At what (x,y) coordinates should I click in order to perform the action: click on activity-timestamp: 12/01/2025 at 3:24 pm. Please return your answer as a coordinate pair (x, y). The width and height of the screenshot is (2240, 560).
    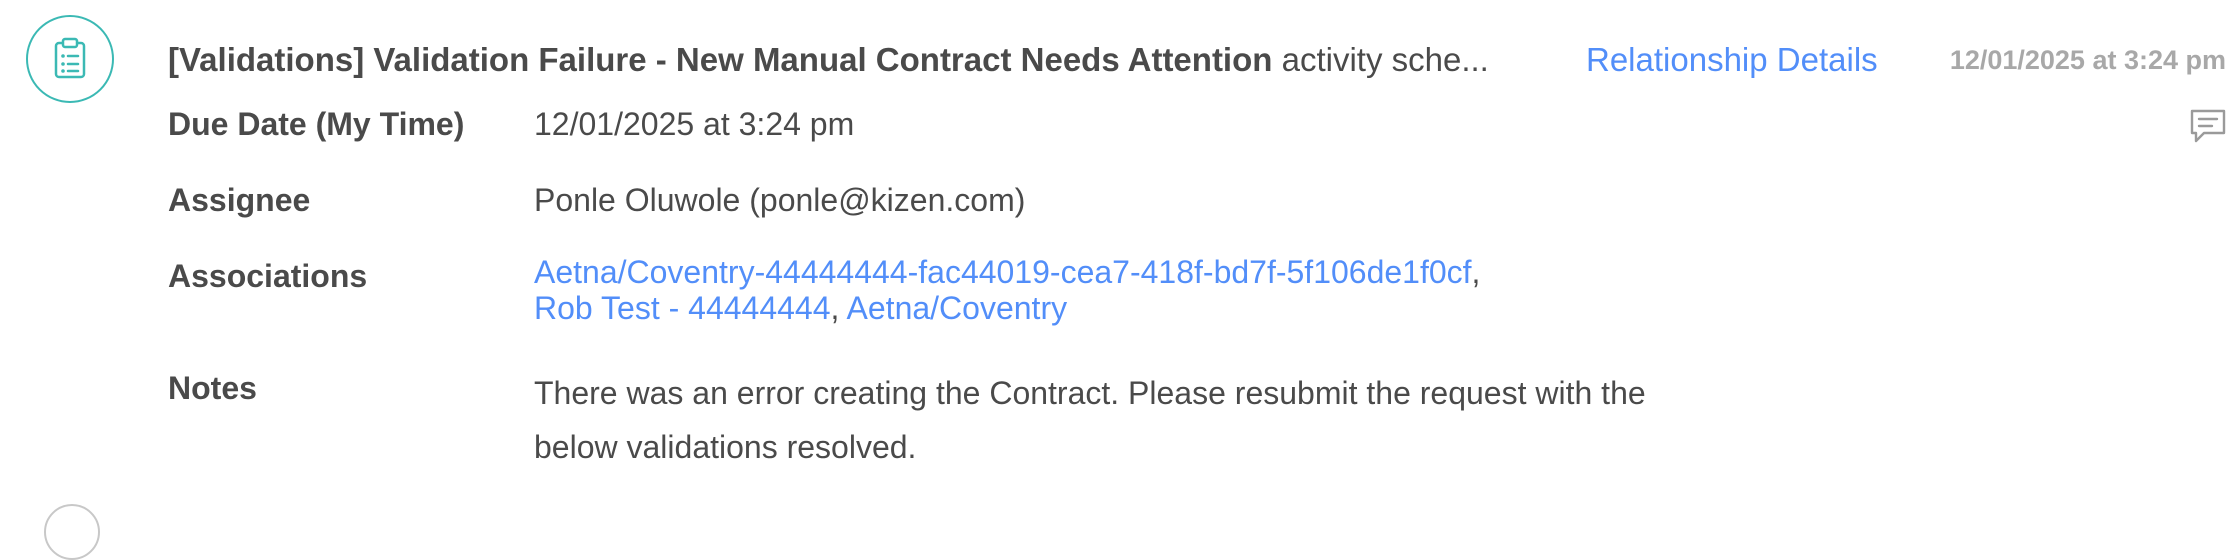
    Looking at the image, I should click on (2087, 60).